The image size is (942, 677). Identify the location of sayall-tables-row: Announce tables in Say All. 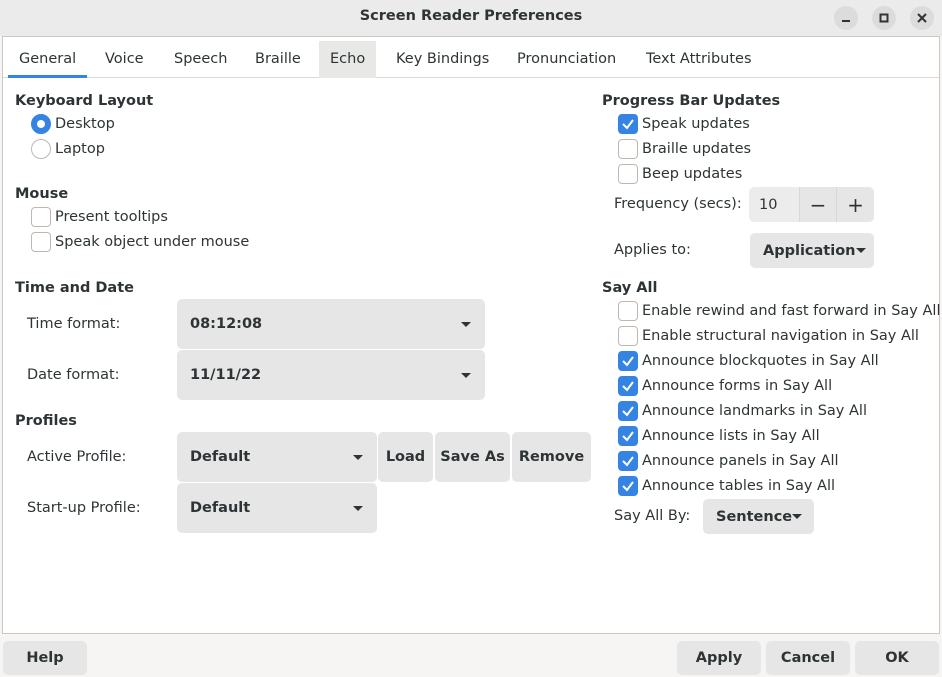
(726, 486).